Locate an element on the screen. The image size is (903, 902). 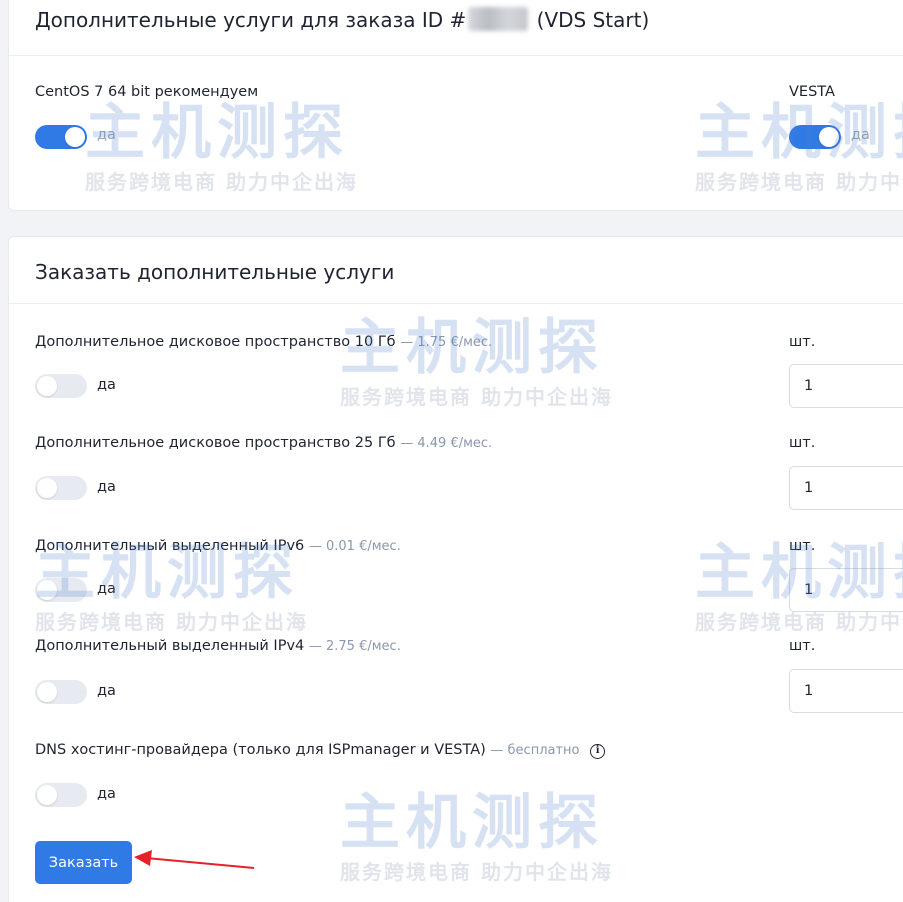
service-price: — 1.75 €/мес. is located at coordinates (446, 342).